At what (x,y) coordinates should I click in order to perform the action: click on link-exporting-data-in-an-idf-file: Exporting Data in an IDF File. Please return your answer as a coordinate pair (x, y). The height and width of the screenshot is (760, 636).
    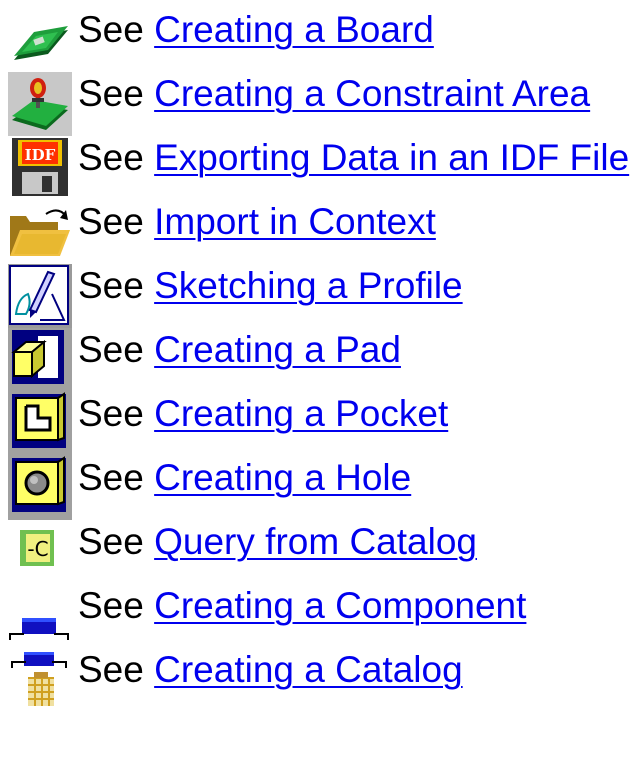
    Looking at the image, I should click on (391, 157).